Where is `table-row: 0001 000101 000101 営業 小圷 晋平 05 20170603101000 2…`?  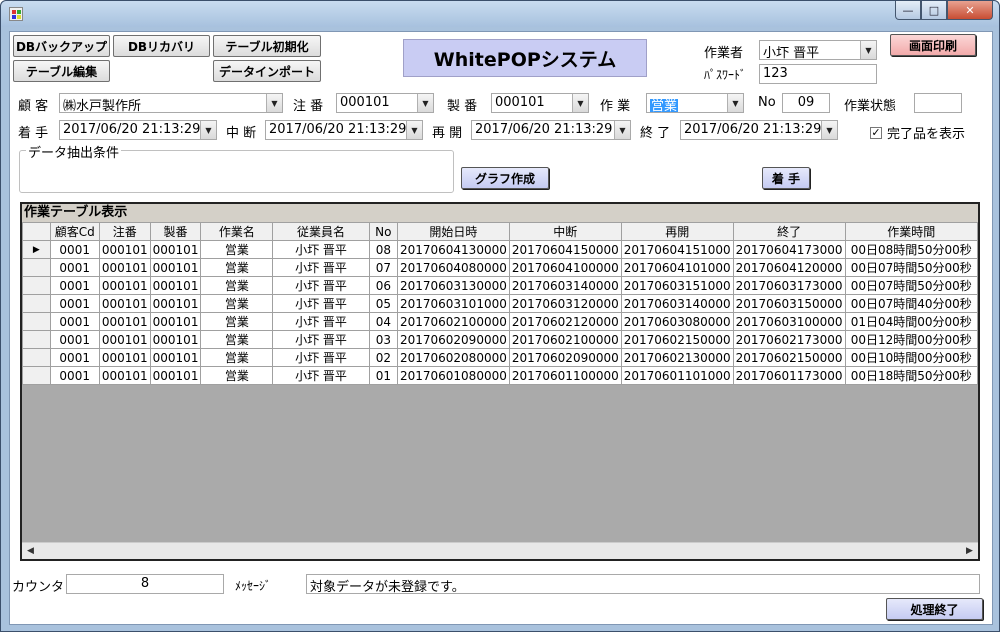
table-row: 0001 000101 000101 営業 小圷 晋平 05 20170603101000 2… is located at coordinates (500, 303).